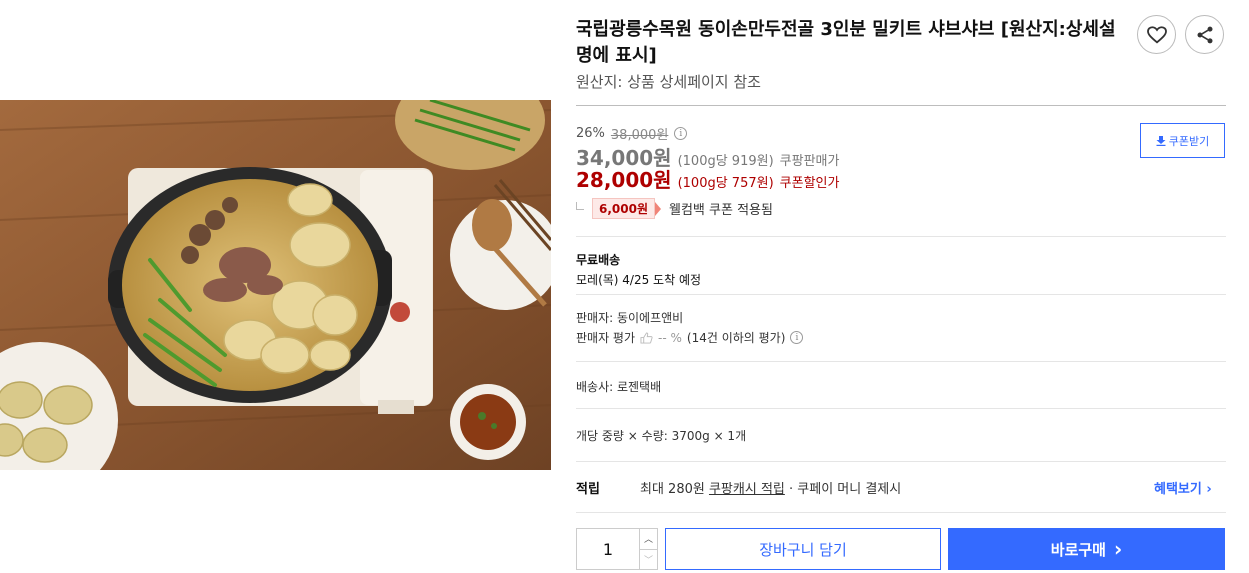 Image resolution: width=1249 pixels, height=573 pixels. What do you see at coordinates (736, 338) in the screenshot?
I see `seller-rating-note: (14건 이하의 평가)` at bounding box center [736, 338].